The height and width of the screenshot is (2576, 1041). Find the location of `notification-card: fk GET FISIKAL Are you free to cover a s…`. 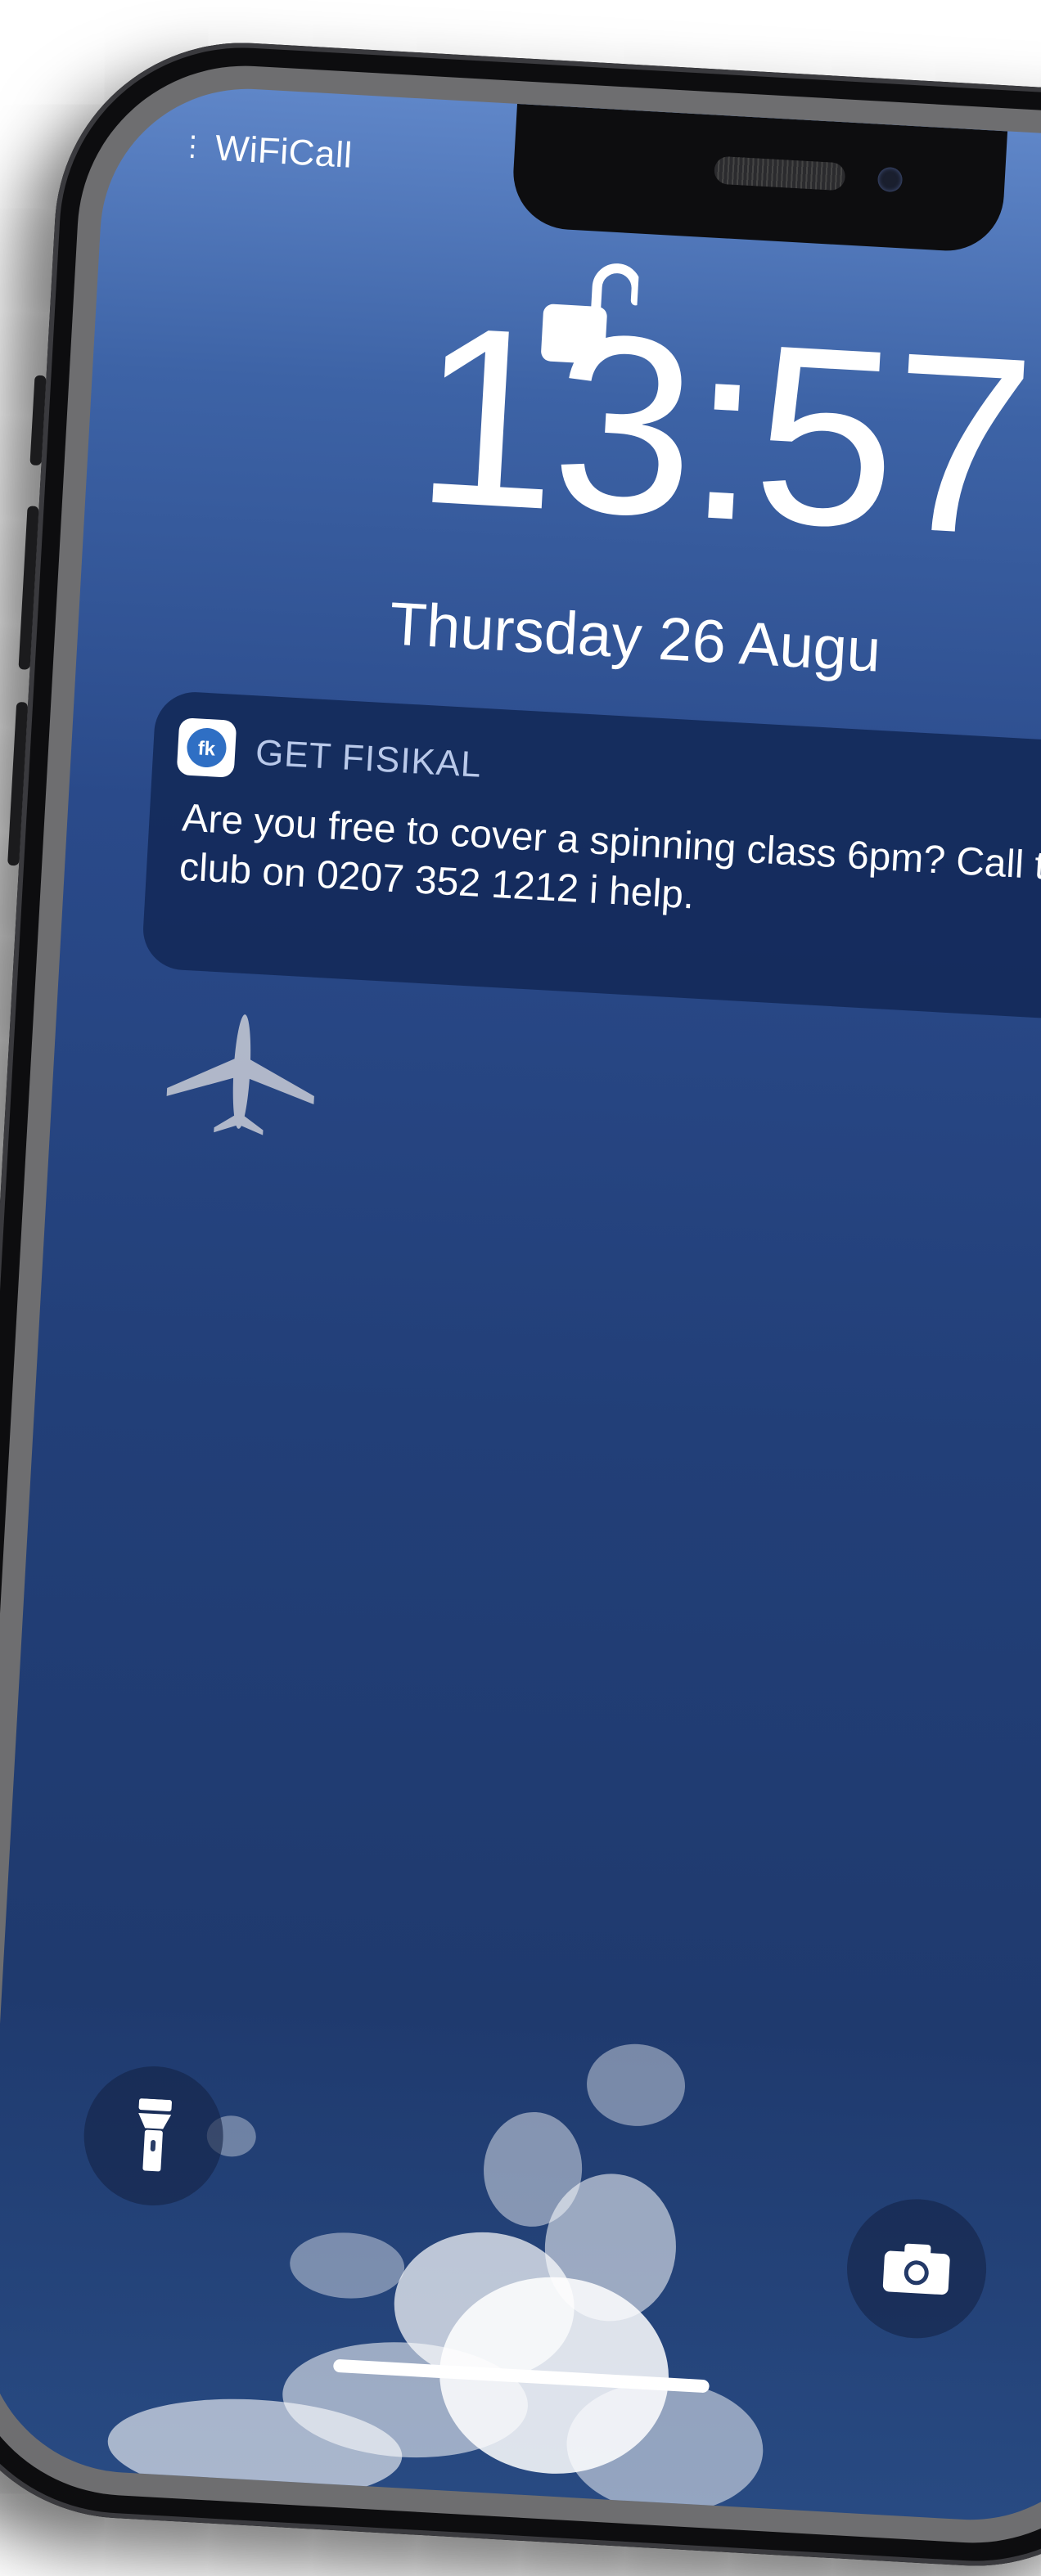

notification-card: fk GET FISIKAL Are you free to cover a s… is located at coordinates (591, 857).